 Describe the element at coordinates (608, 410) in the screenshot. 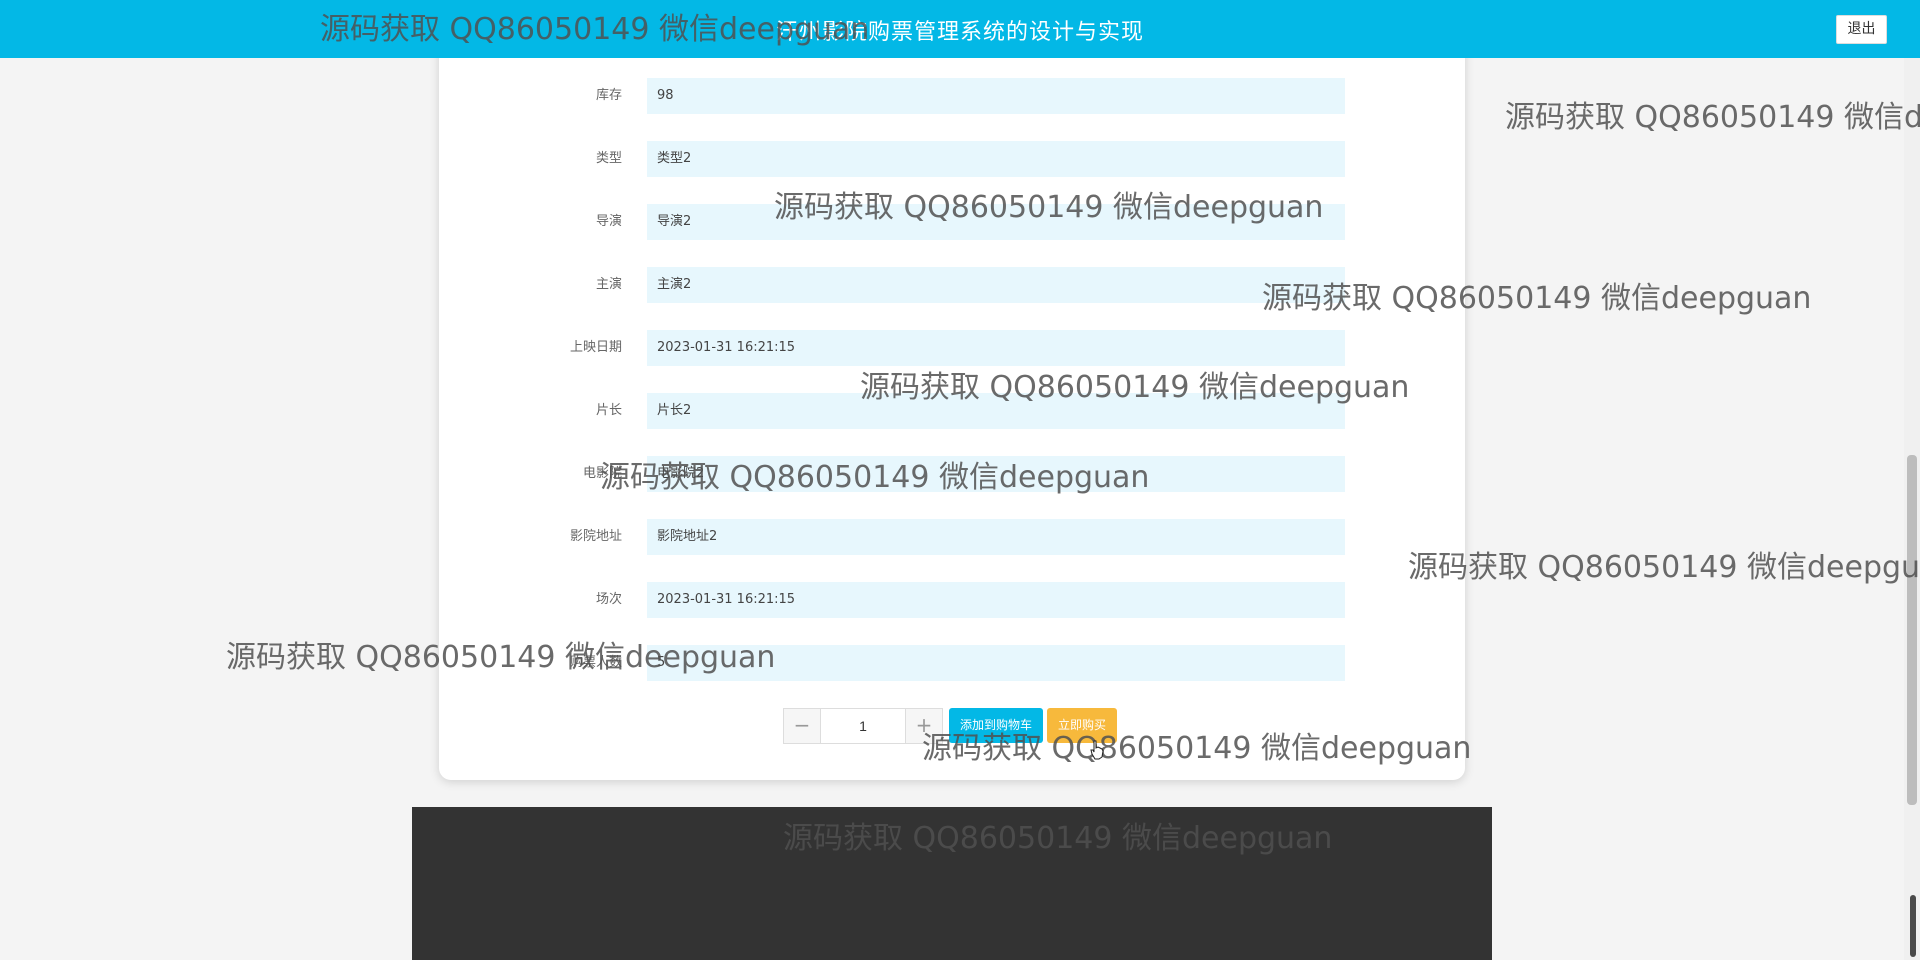

I see `detail-label: 片长` at that location.